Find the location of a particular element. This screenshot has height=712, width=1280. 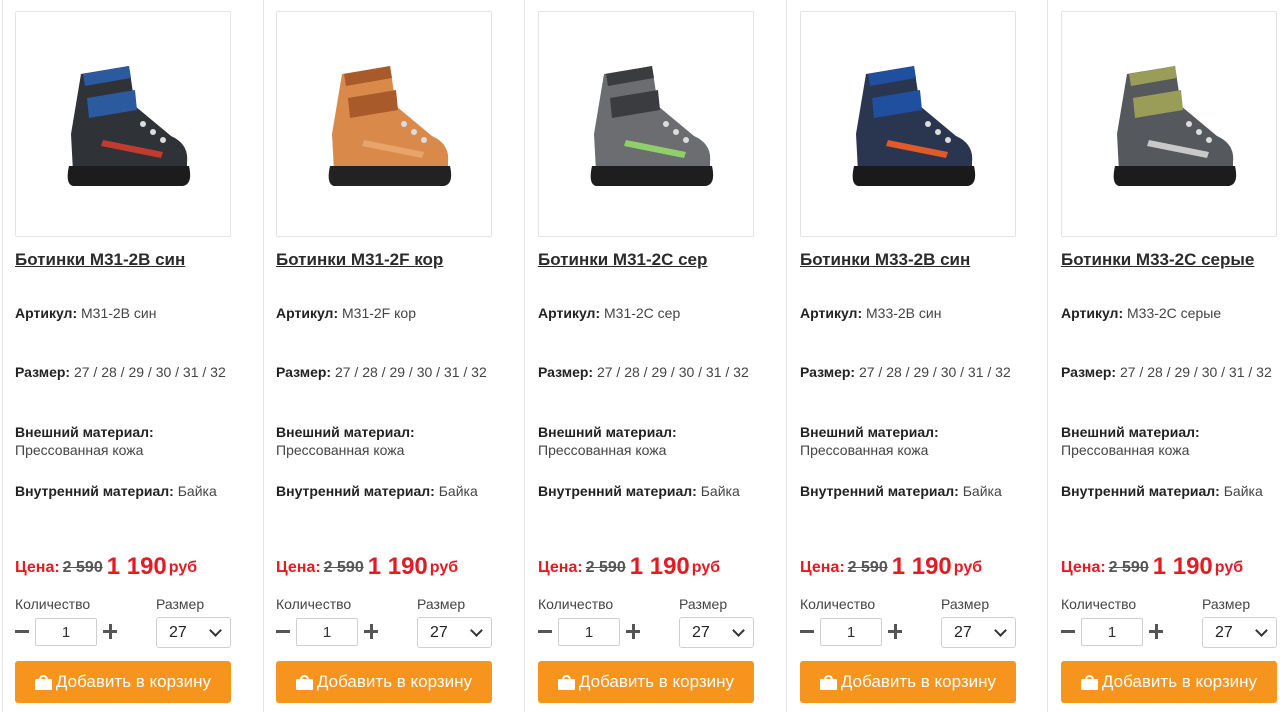

product-title: Ботинки M33-2B син is located at coordinates (915, 260).